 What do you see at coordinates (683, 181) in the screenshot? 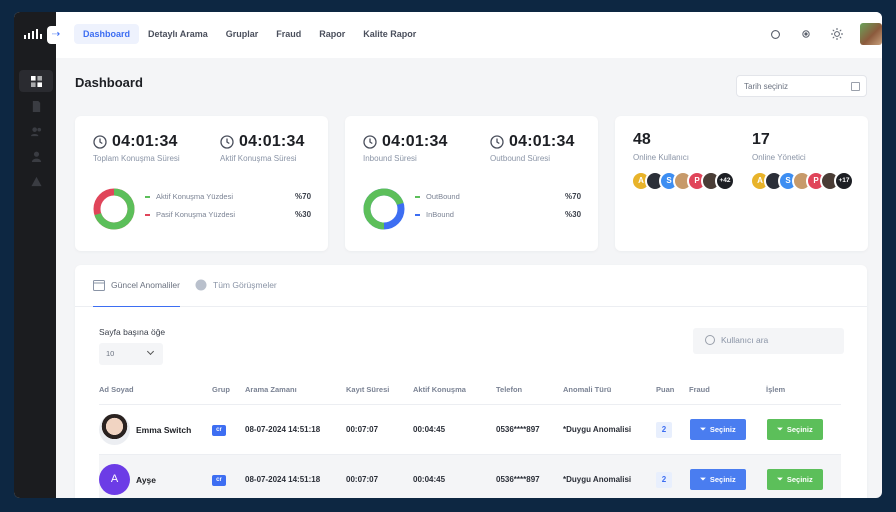
I see `online-users-avatars: A S P +42` at bounding box center [683, 181].